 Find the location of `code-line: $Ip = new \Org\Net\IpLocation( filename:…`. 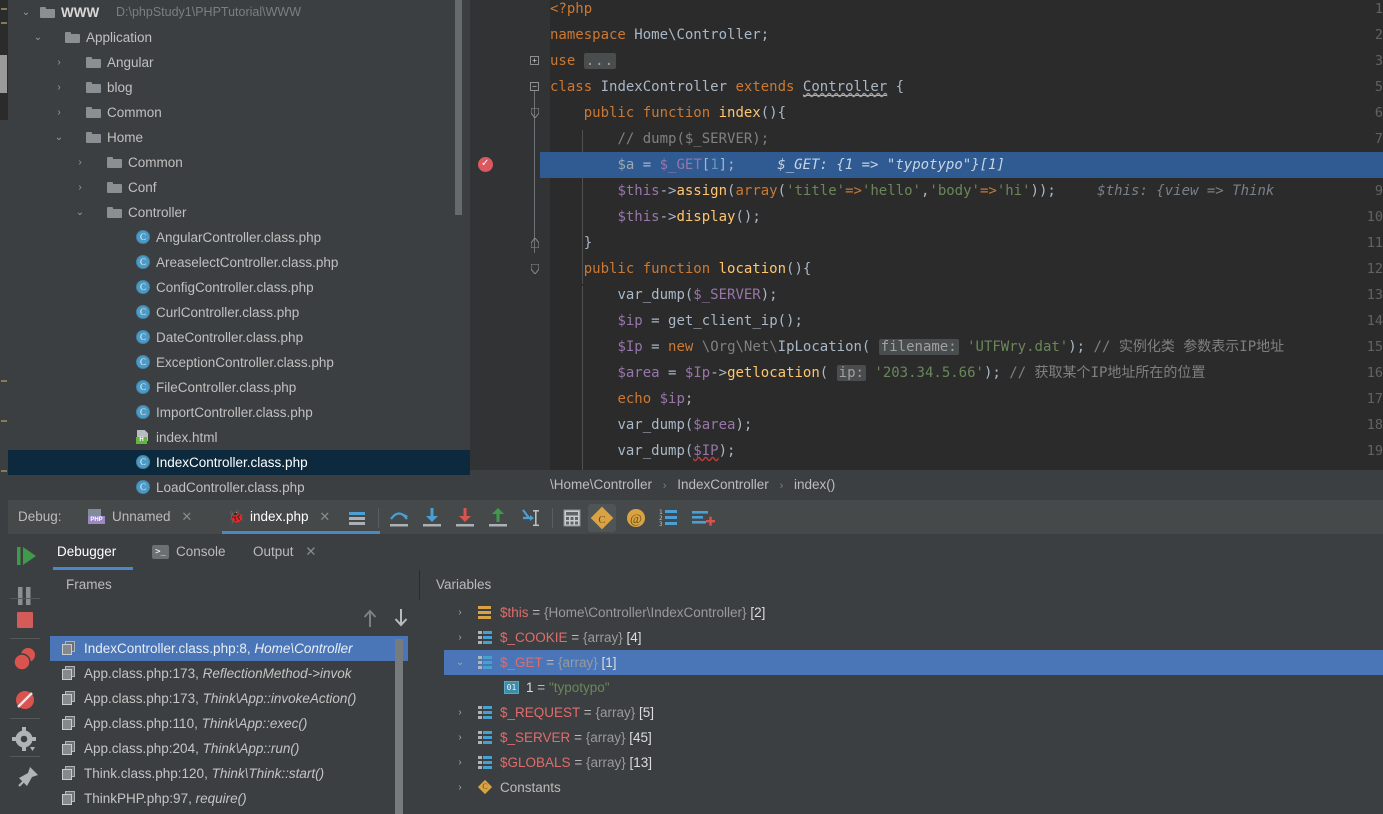

code-line: $Ip = new \Org\Net\IpLocation( filename:… is located at coordinates (917, 347).